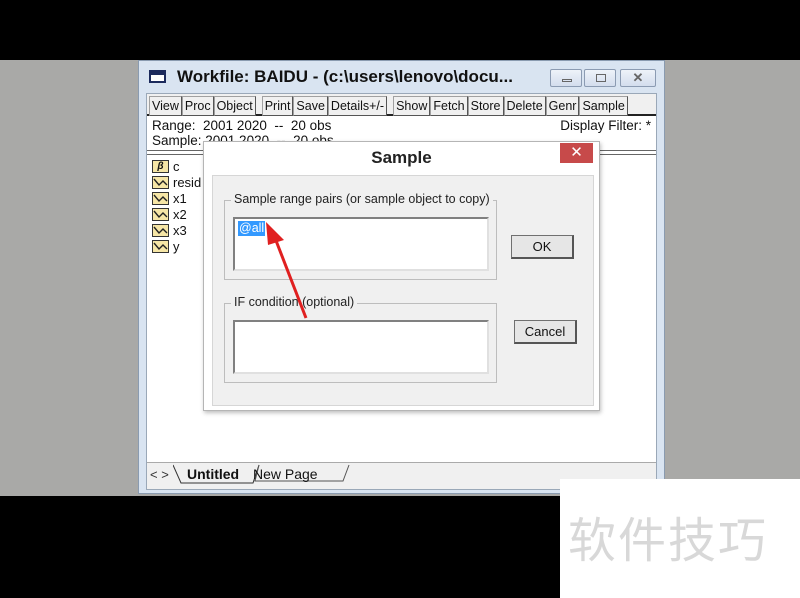 The width and height of the screenshot is (800, 598). Describe the element at coordinates (449, 106) in the screenshot. I see `fetch-button: Fetch` at that location.